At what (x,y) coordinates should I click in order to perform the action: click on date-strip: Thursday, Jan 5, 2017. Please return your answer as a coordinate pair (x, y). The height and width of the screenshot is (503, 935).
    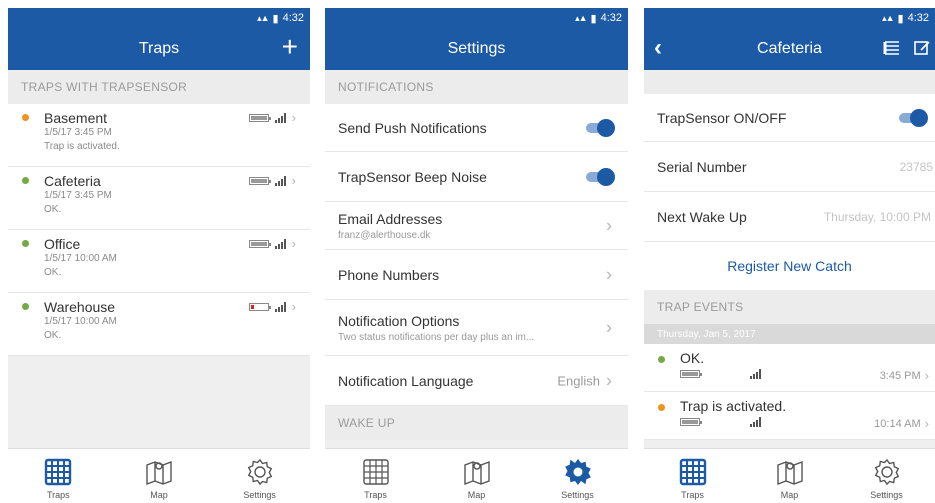
    Looking at the image, I should click on (789, 334).